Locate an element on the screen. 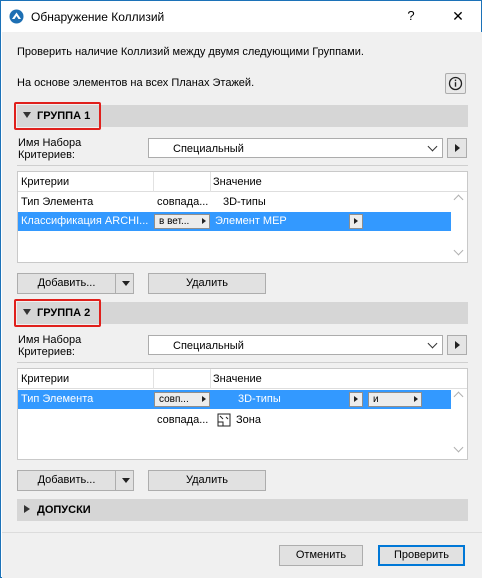 The image size is (482, 578). row-value: Зона is located at coordinates (248, 420).